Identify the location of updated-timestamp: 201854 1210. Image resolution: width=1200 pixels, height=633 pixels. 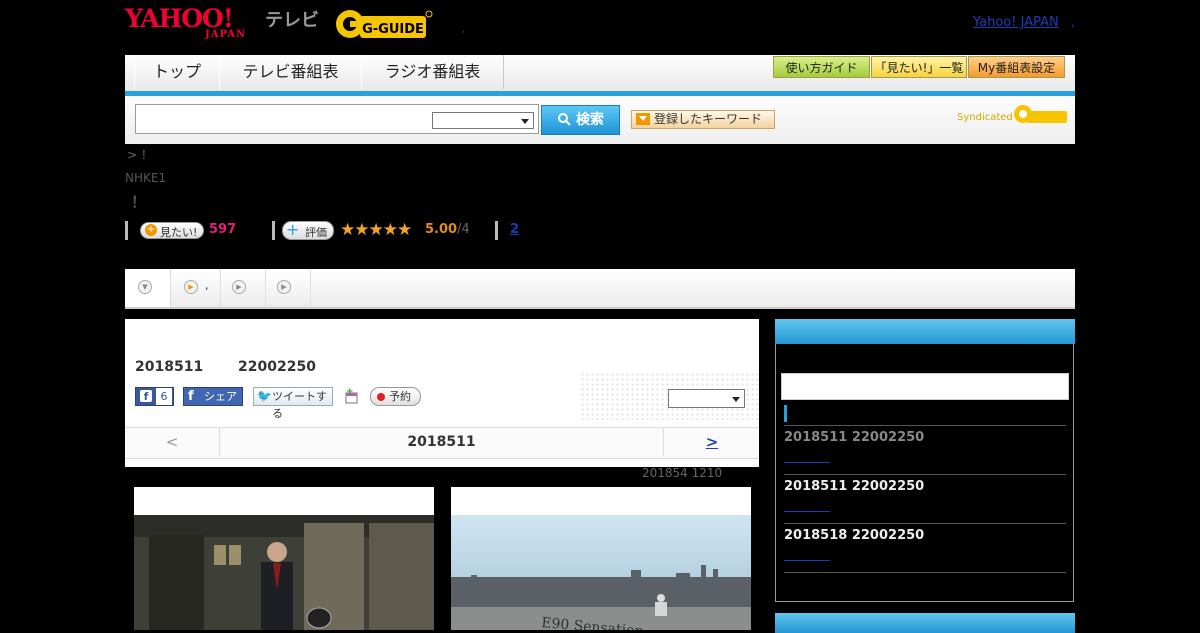
(682, 473).